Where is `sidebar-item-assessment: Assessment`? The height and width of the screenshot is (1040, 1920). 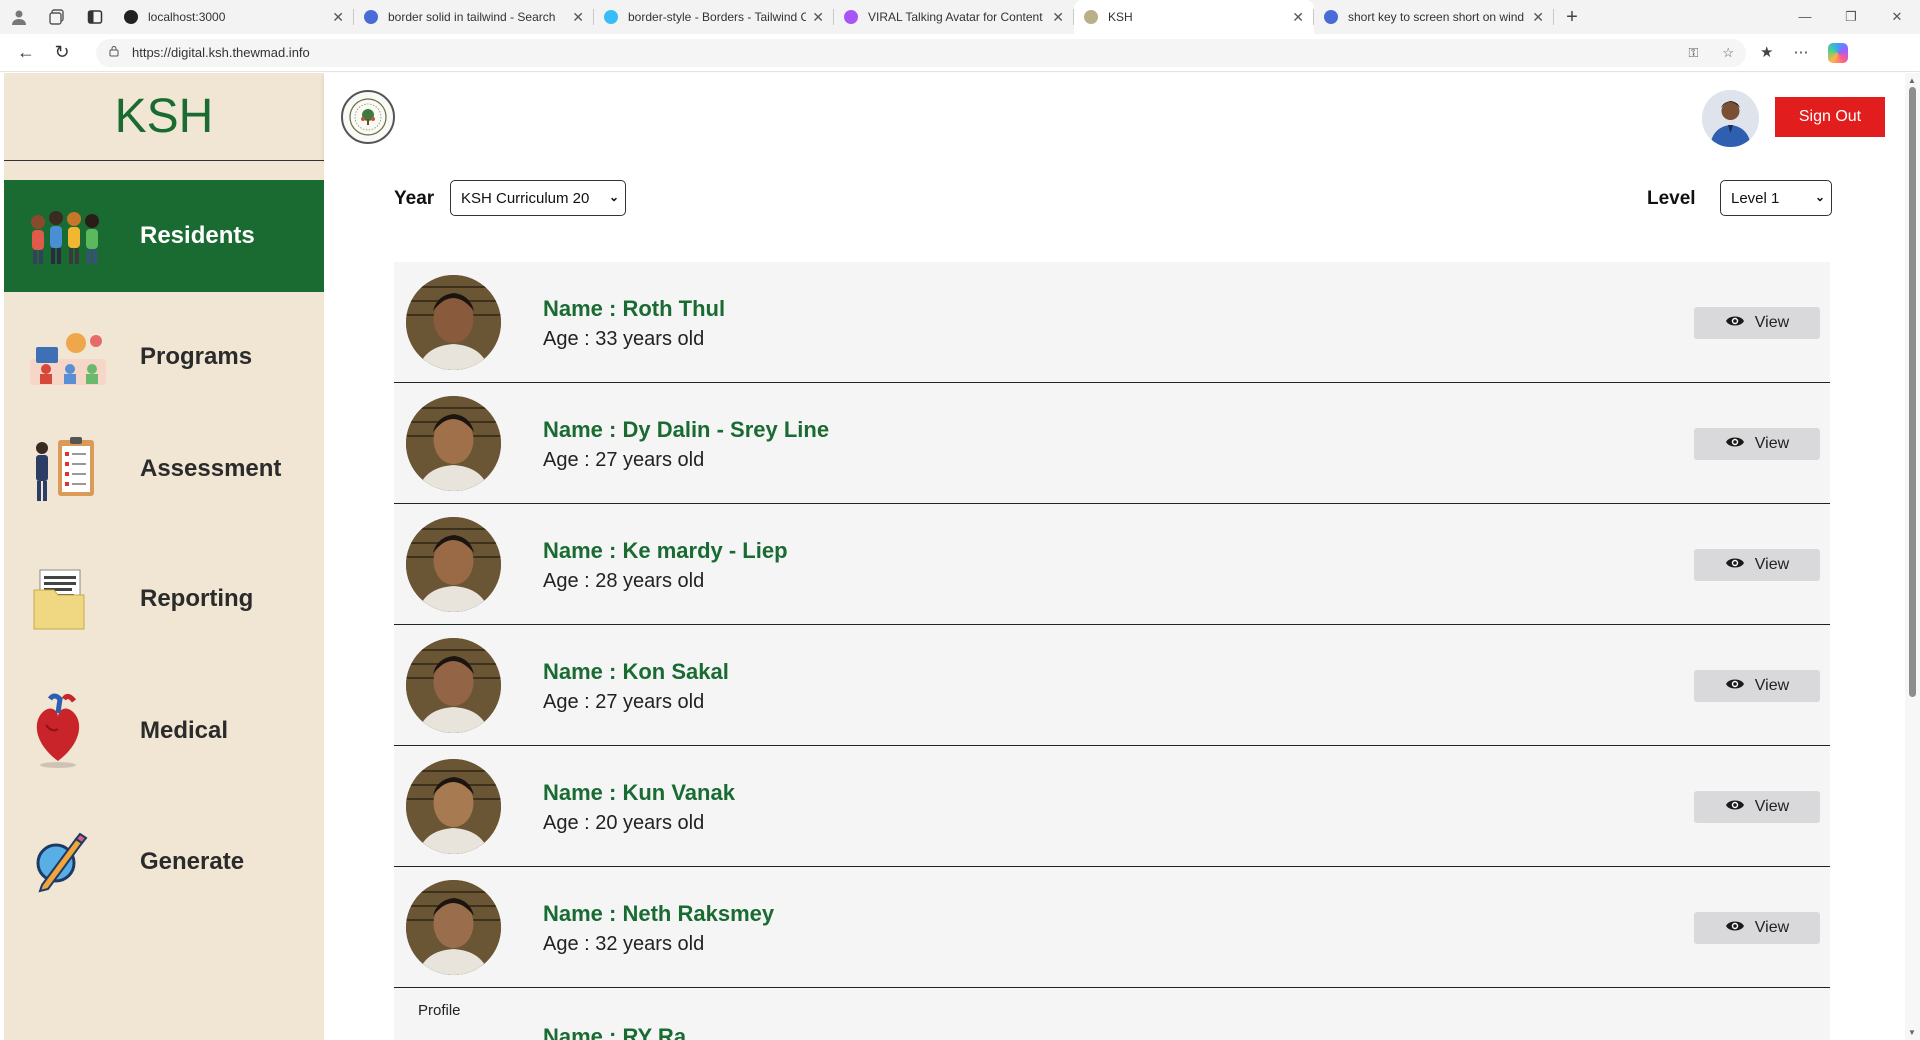
sidebar-item-assessment: Assessment is located at coordinates (164, 469).